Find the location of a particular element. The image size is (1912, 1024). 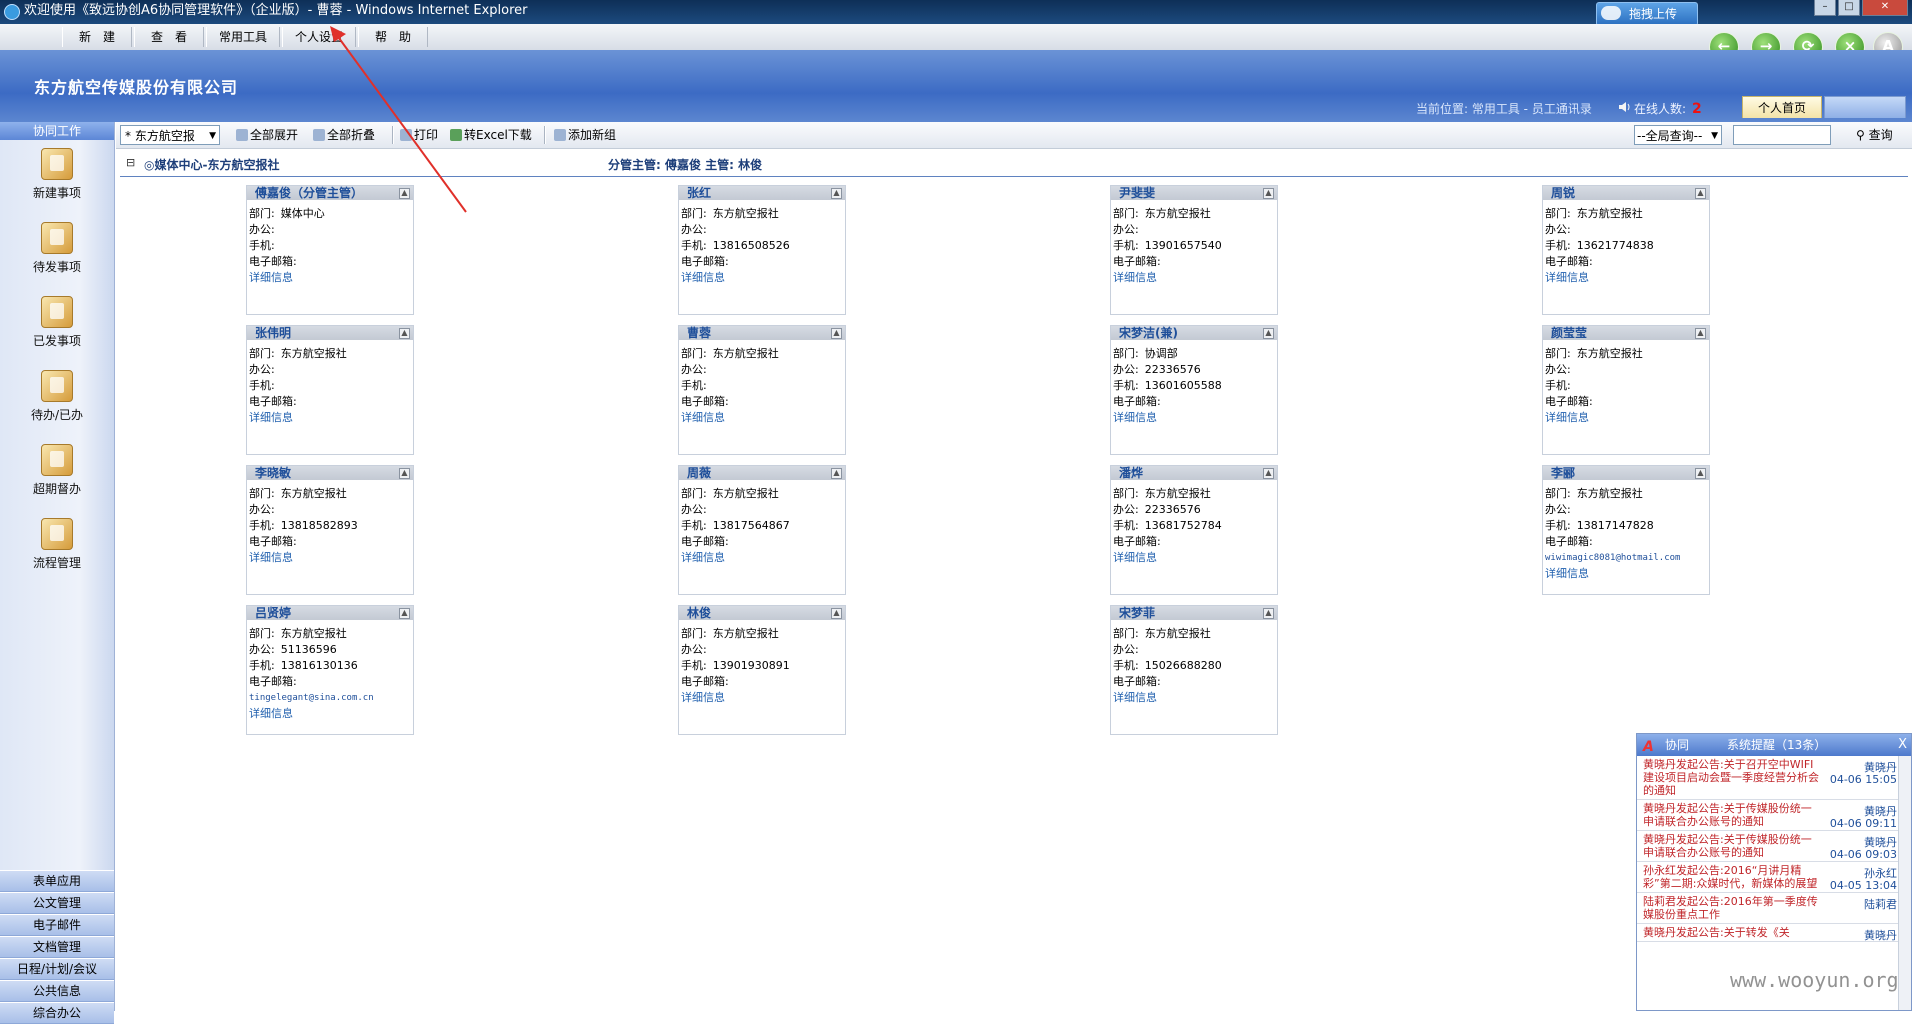

contact-card: 张红 ▲ 部门: 东方航空报社 办公: 手机: 13816508526 电子邮箱: 详细信息 is located at coordinates (762, 250).